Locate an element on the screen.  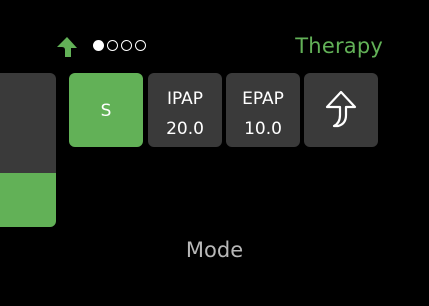
ipap-label: IPAP is located at coordinates (185, 99).